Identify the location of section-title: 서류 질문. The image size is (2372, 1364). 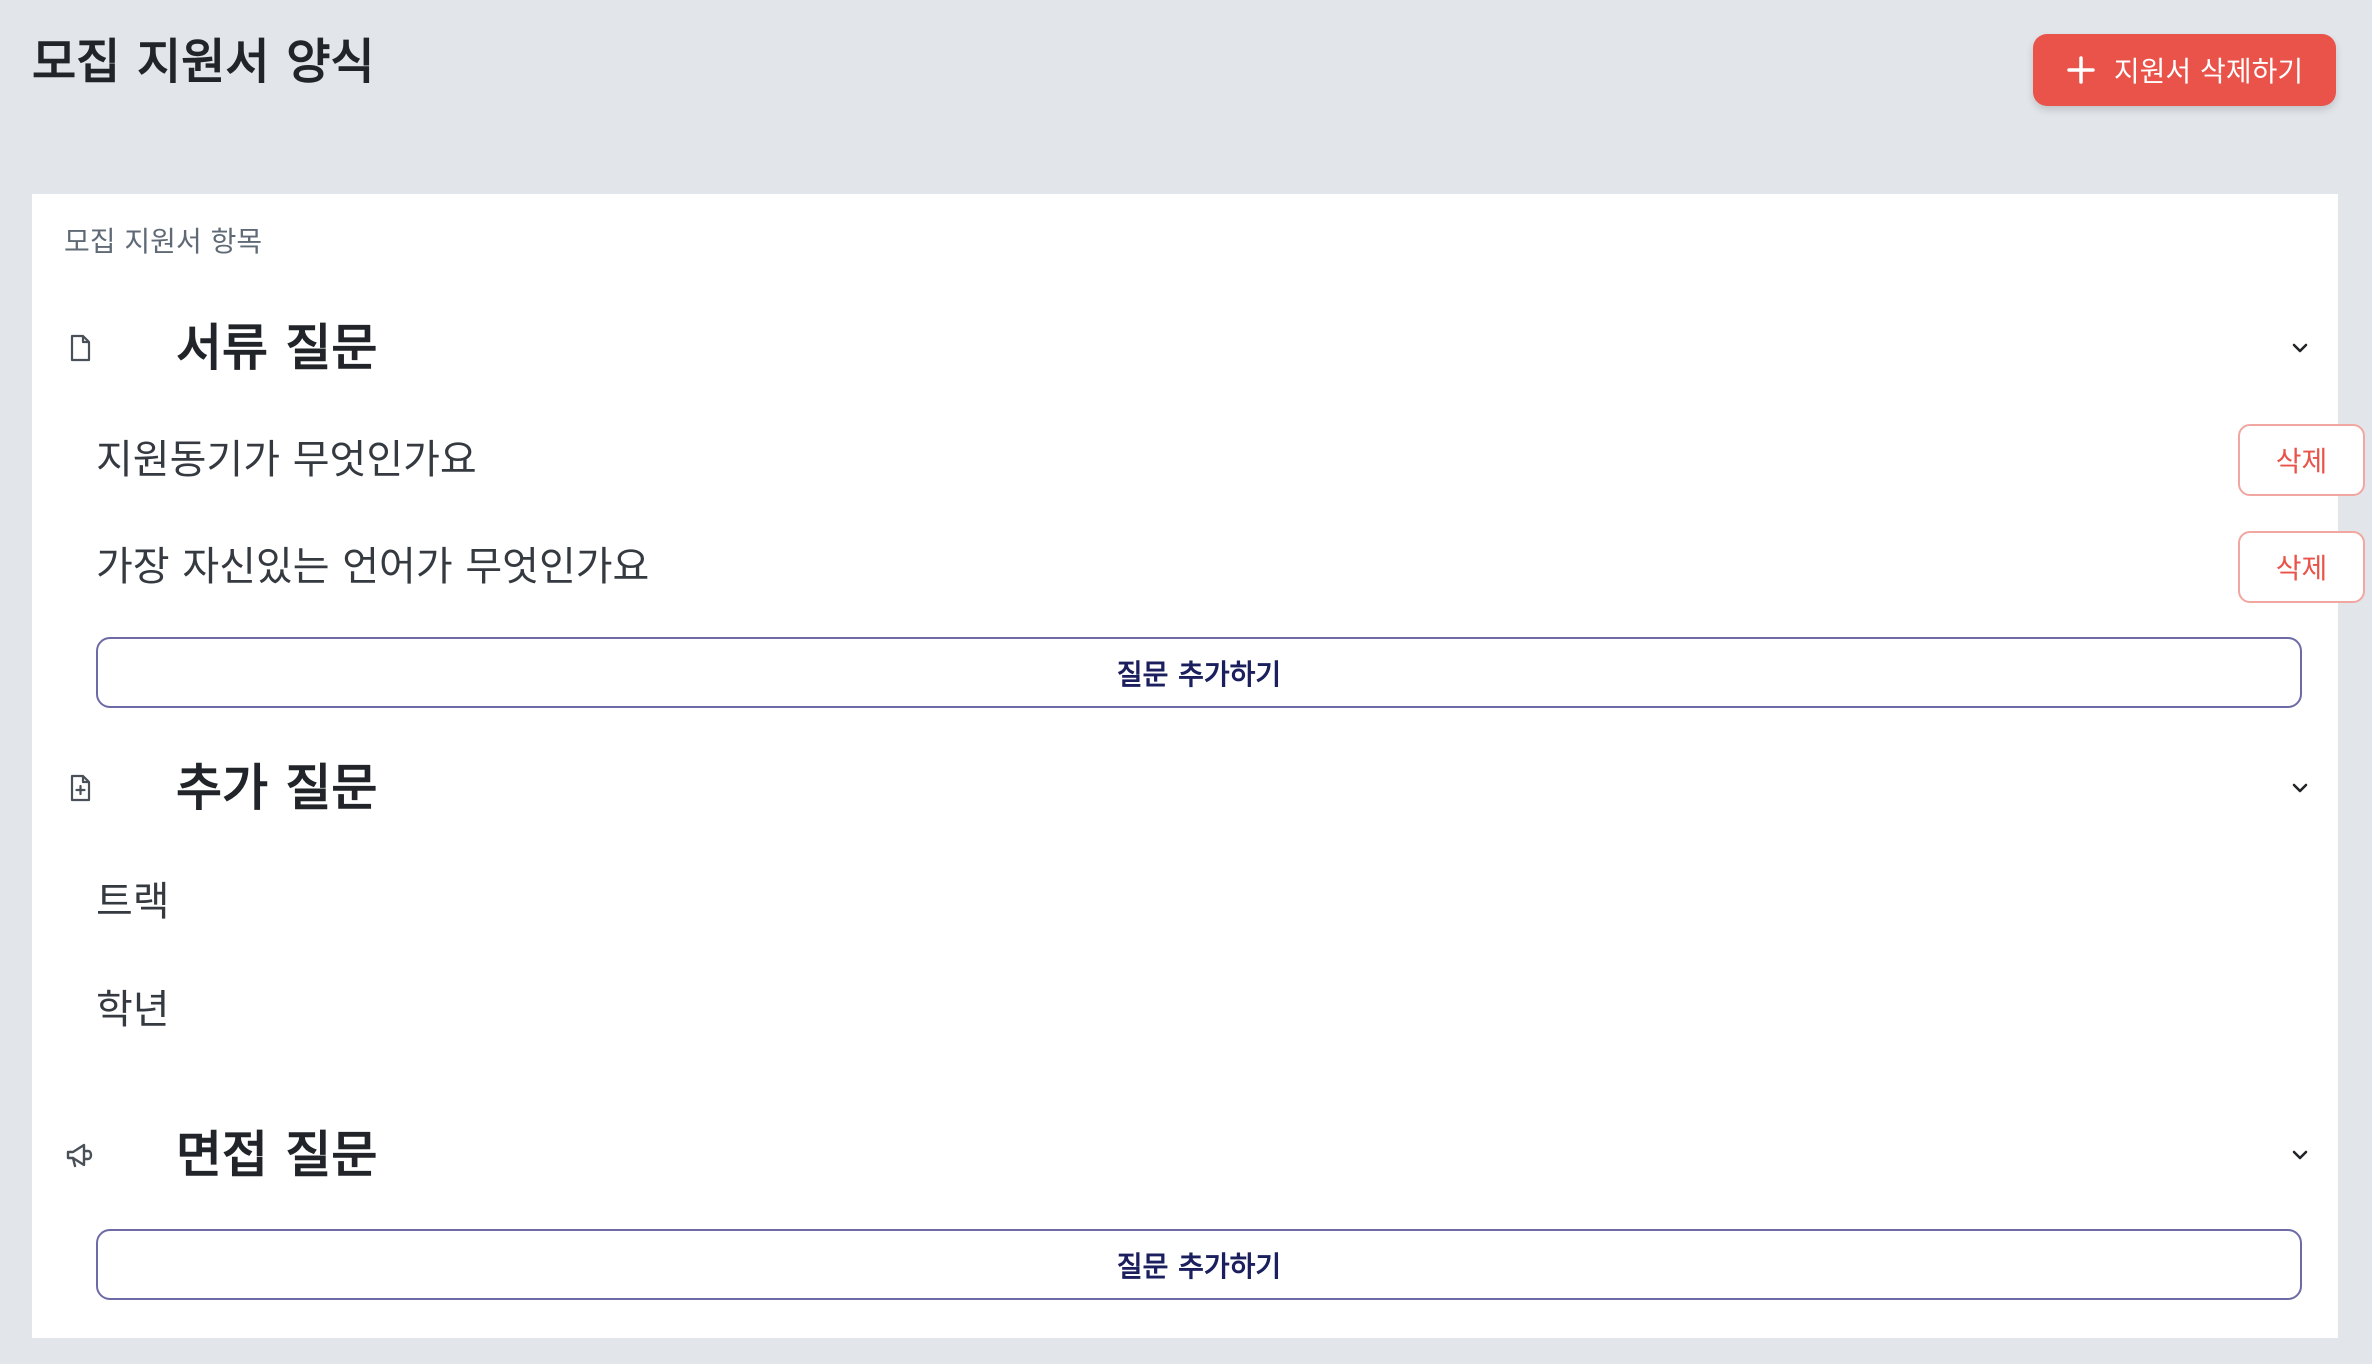
(277, 348).